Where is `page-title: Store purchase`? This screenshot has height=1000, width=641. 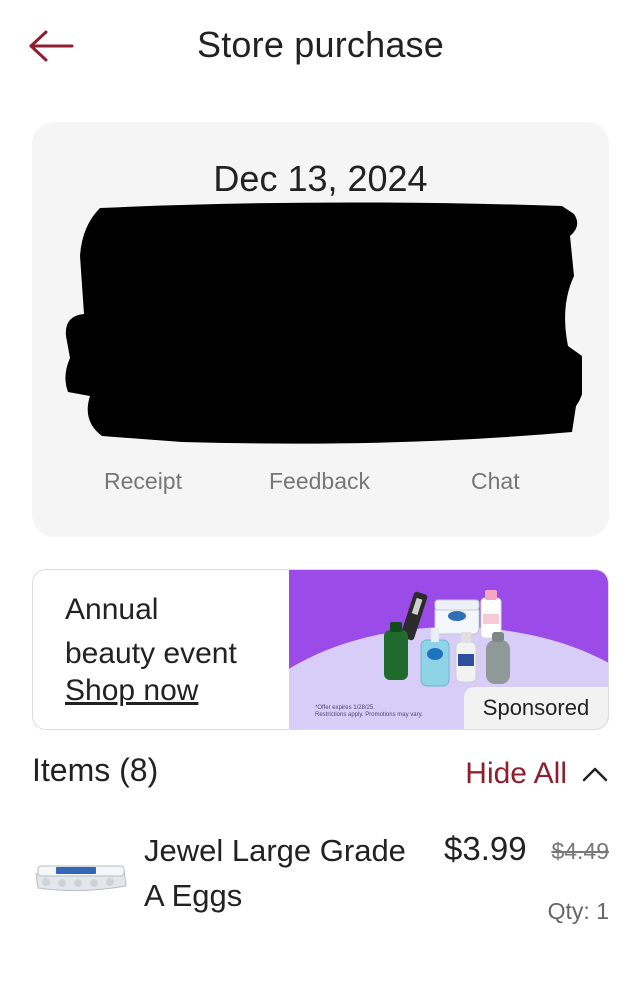 page-title: Store purchase is located at coordinates (320, 44).